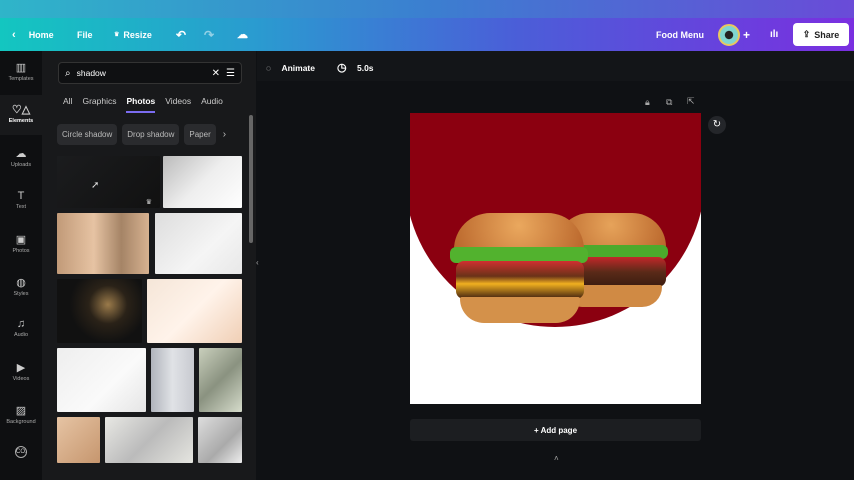  Describe the element at coordinates (178, 104) in the screenshot. I see `tab-videos: Videos` at that location.